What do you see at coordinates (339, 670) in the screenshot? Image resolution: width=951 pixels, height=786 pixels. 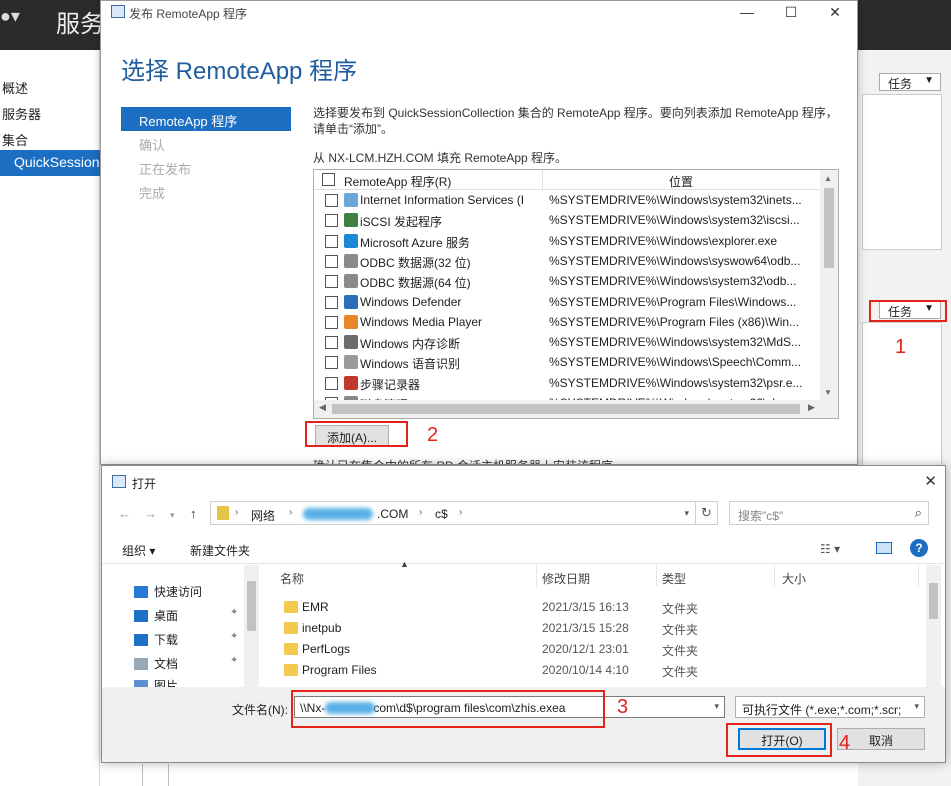 I see `file-name: Program Files` at bounding box center [339, 670].